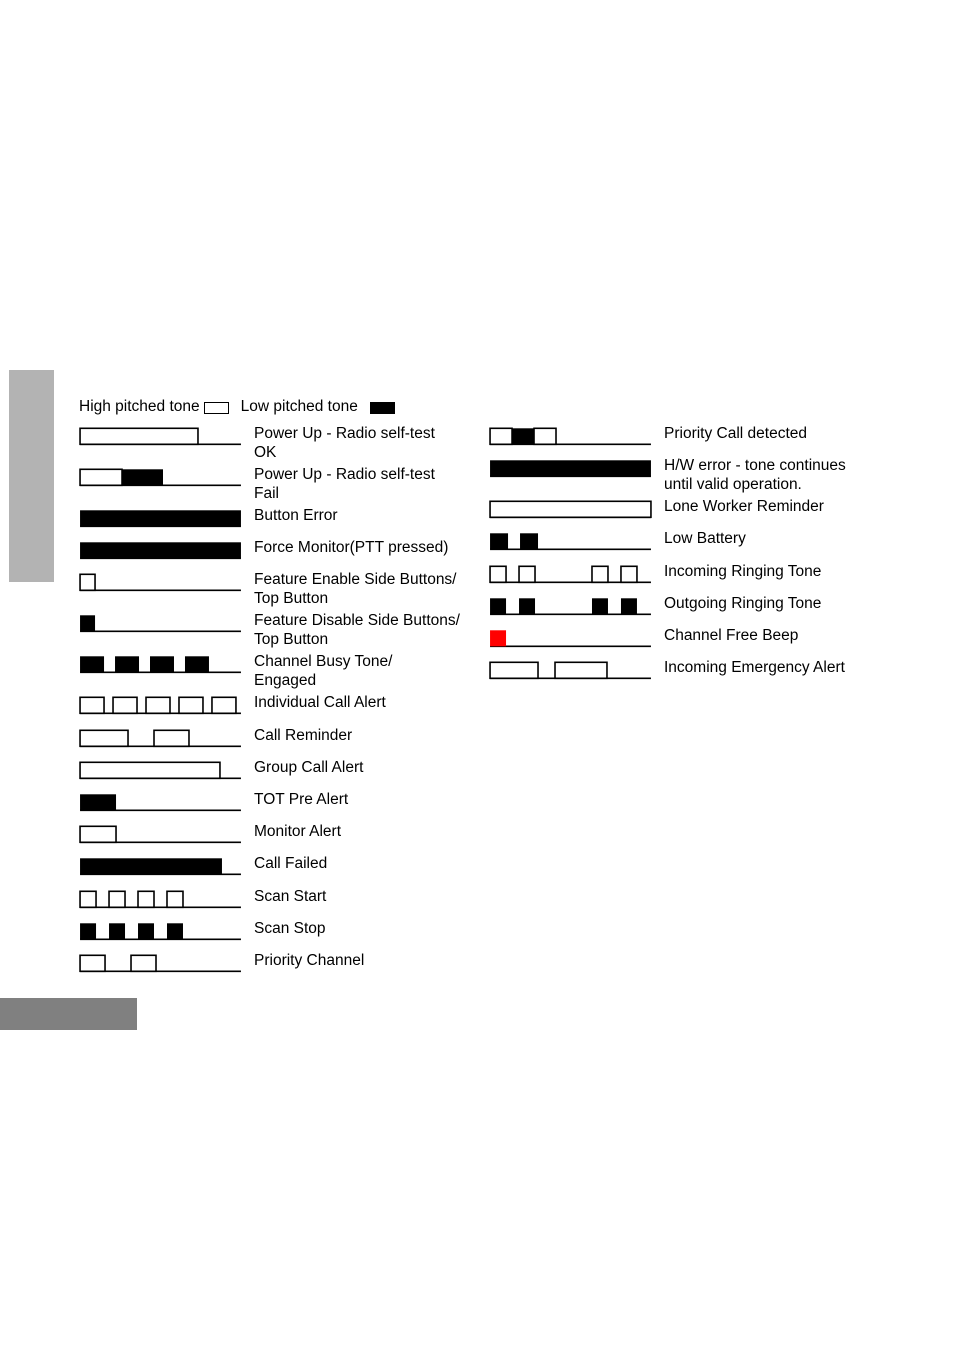 This screenshot has height=1351, width=954. I want to click on tone-list-item: Channel Free Beep, so click(689, 638).